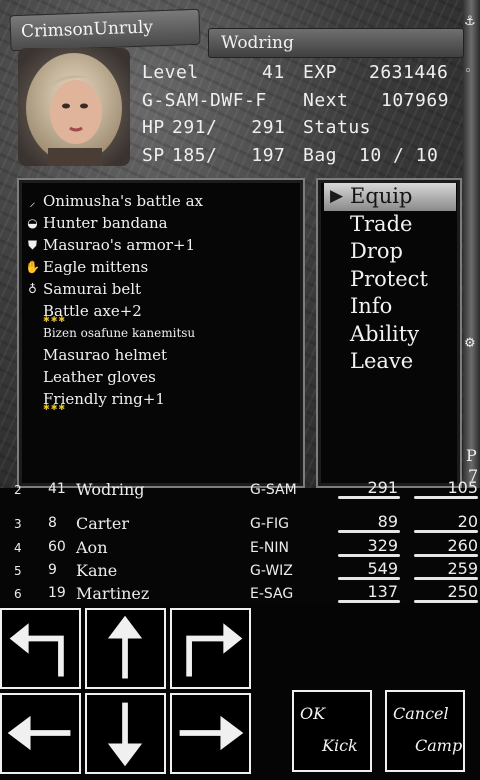 The width and height of the screenshot is (480, 780). Describe the element at coordinates (32, 201) in the screenshot. I see `axe-icon: ⸝` at that location.